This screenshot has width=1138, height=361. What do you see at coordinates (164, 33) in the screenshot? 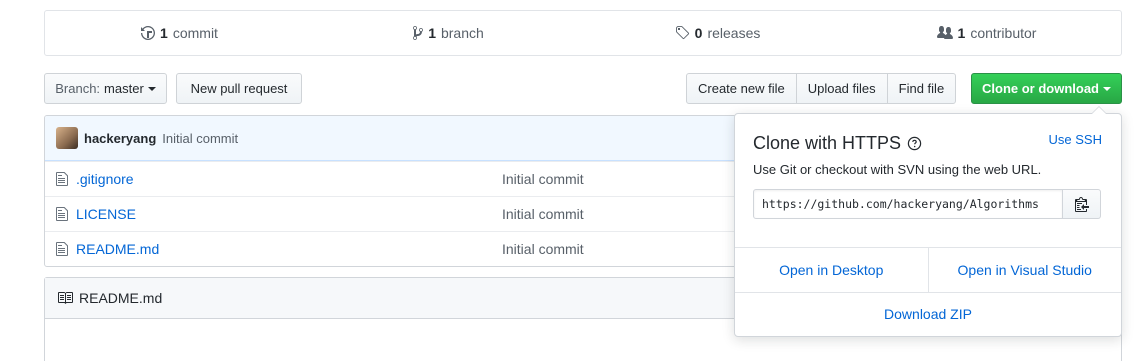
I see `commits-count: 1` at bounding box center [164, 33].